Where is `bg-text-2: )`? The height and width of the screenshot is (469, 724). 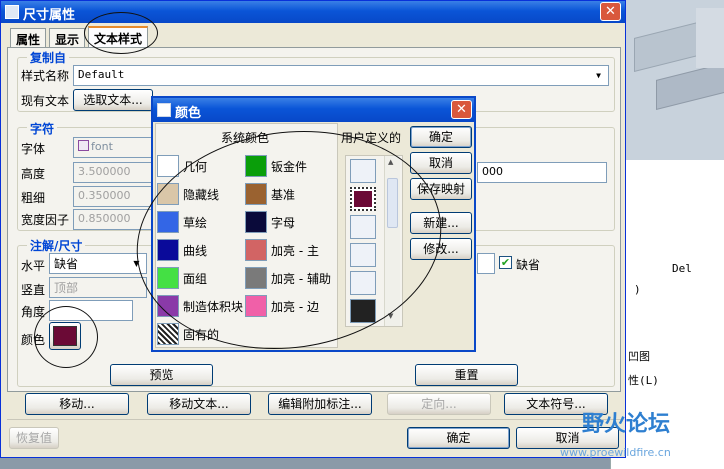
bg-text-2: ) is located at coordinates (637, 289).